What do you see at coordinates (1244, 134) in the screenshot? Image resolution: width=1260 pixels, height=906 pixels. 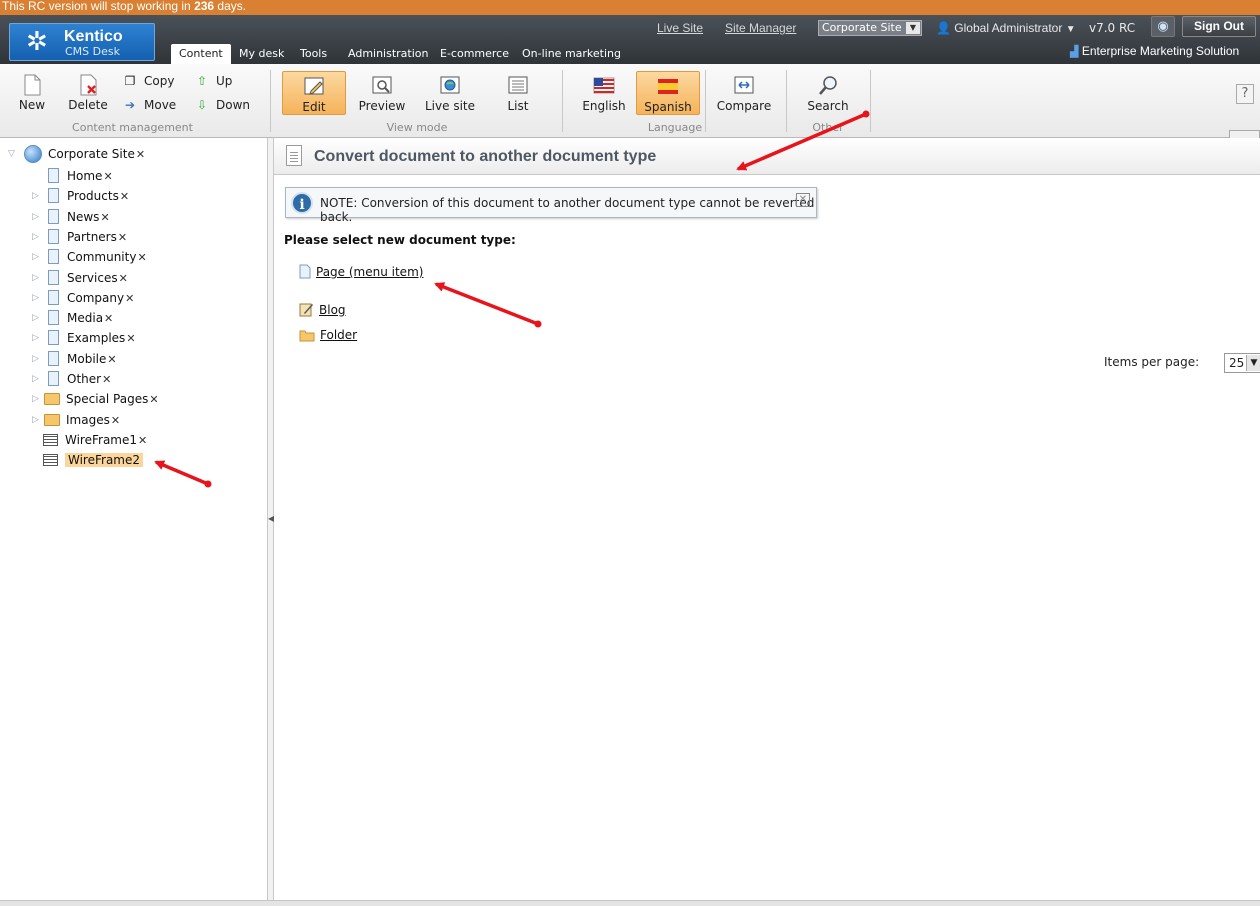 I see `toolbar-collapse-handle` at bounding box center [1244, 134].